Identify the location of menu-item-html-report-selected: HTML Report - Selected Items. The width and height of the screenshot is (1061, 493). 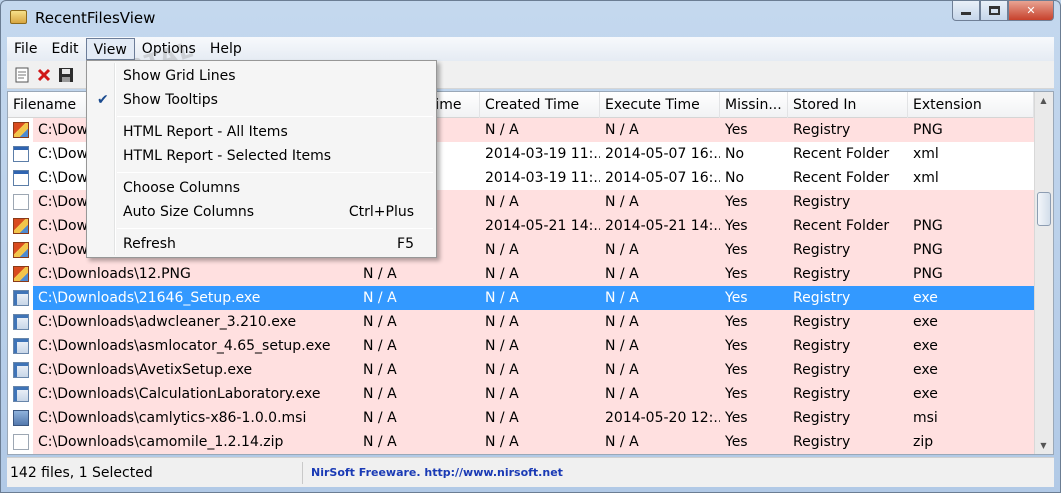
(261, 156).